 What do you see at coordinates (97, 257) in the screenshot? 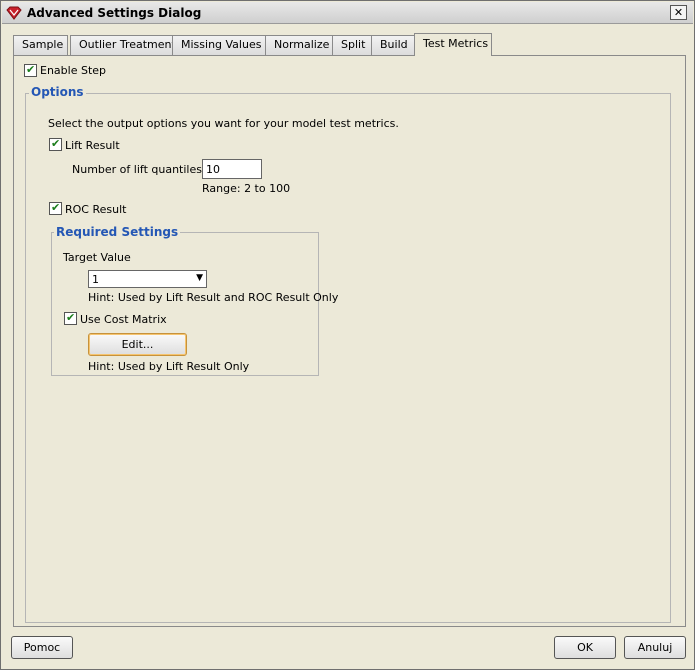
I see `target-value-label: Target Value` at bounding box center [97, 257].